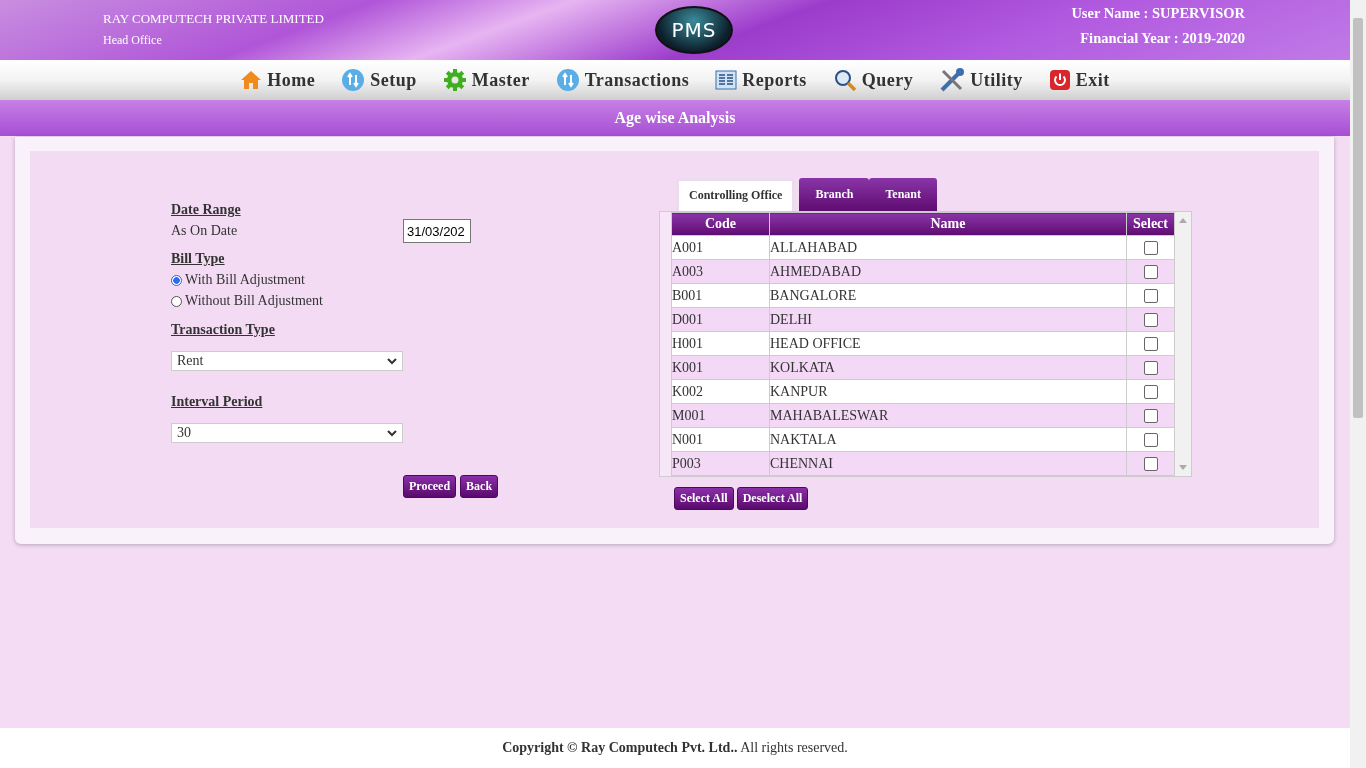  What do you see at coordinates (1158, 13) in the screenshot?
I see `user-name: User Name : SUPERVISOR` at bounding box center [1158, 13].